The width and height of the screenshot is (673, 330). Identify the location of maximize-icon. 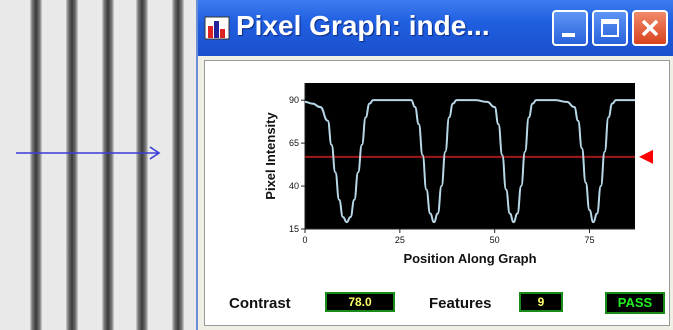
(610, 28).